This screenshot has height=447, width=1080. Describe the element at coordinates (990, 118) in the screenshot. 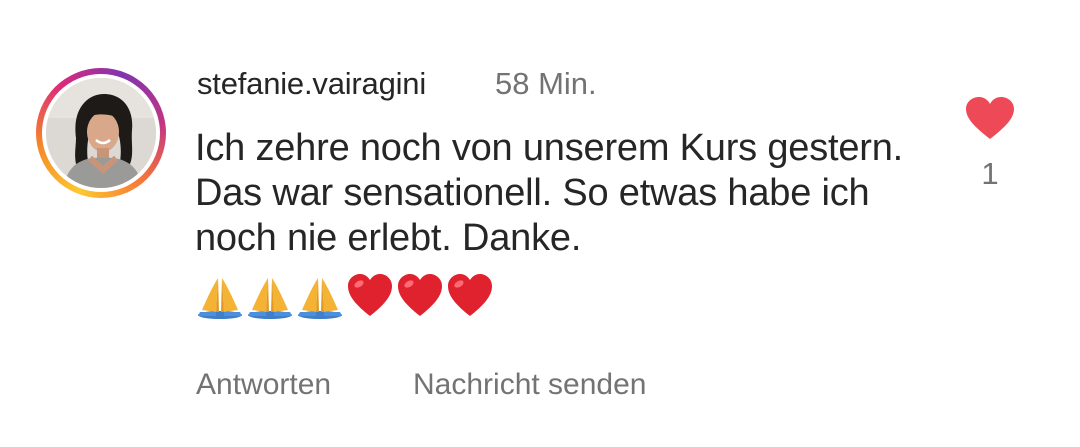

I see `like-heart-icon` at that location.